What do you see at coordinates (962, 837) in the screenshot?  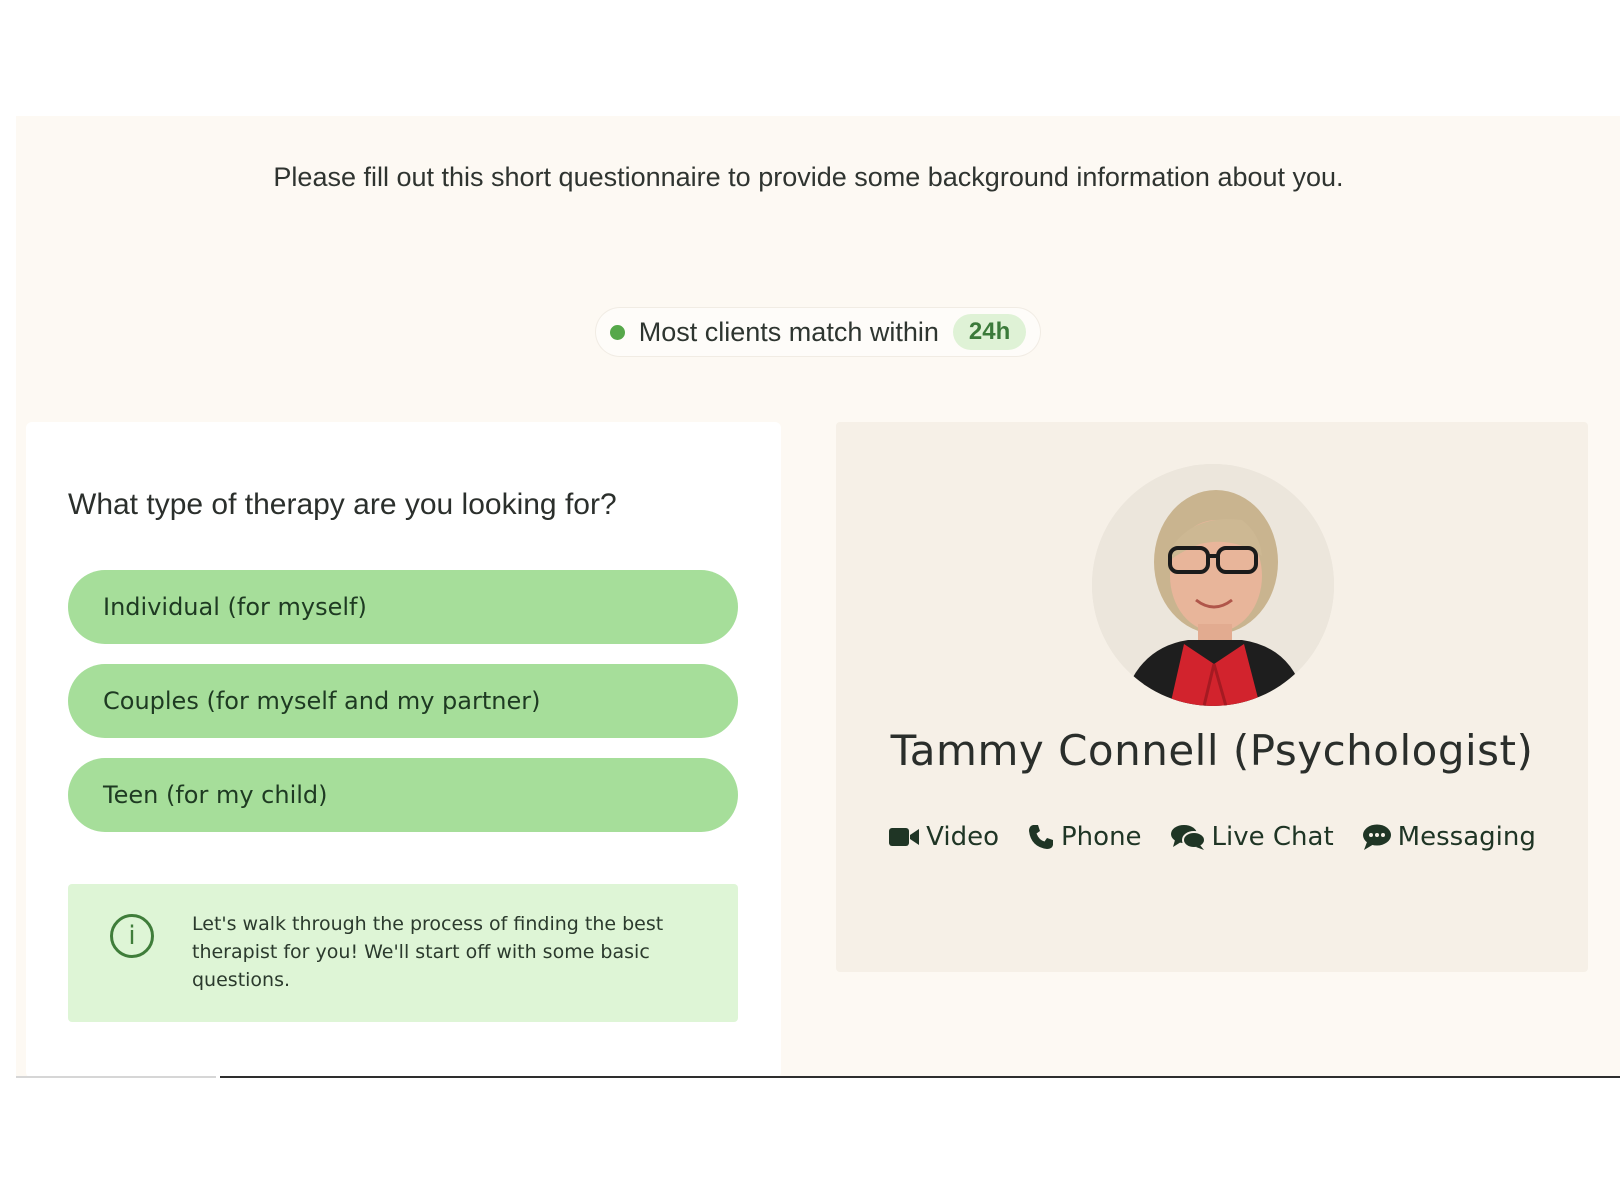 I see `mode-video-label: Video` at bounding box center [962, 837].